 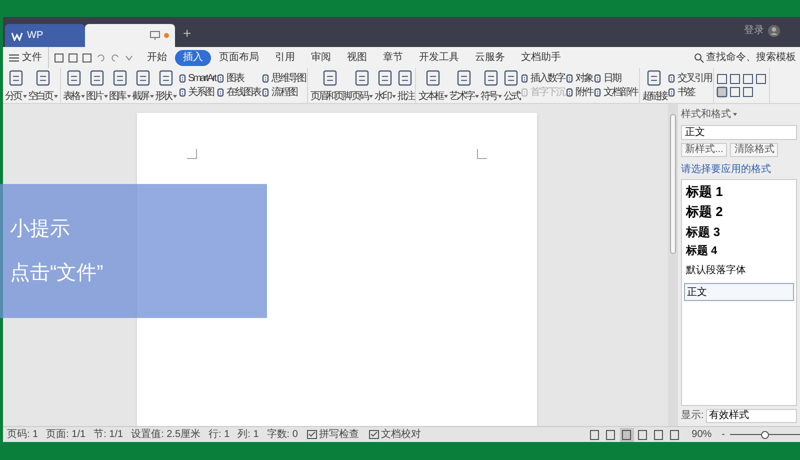 I want to click on status-text: 字数: 0, so click(x=282, y=435).